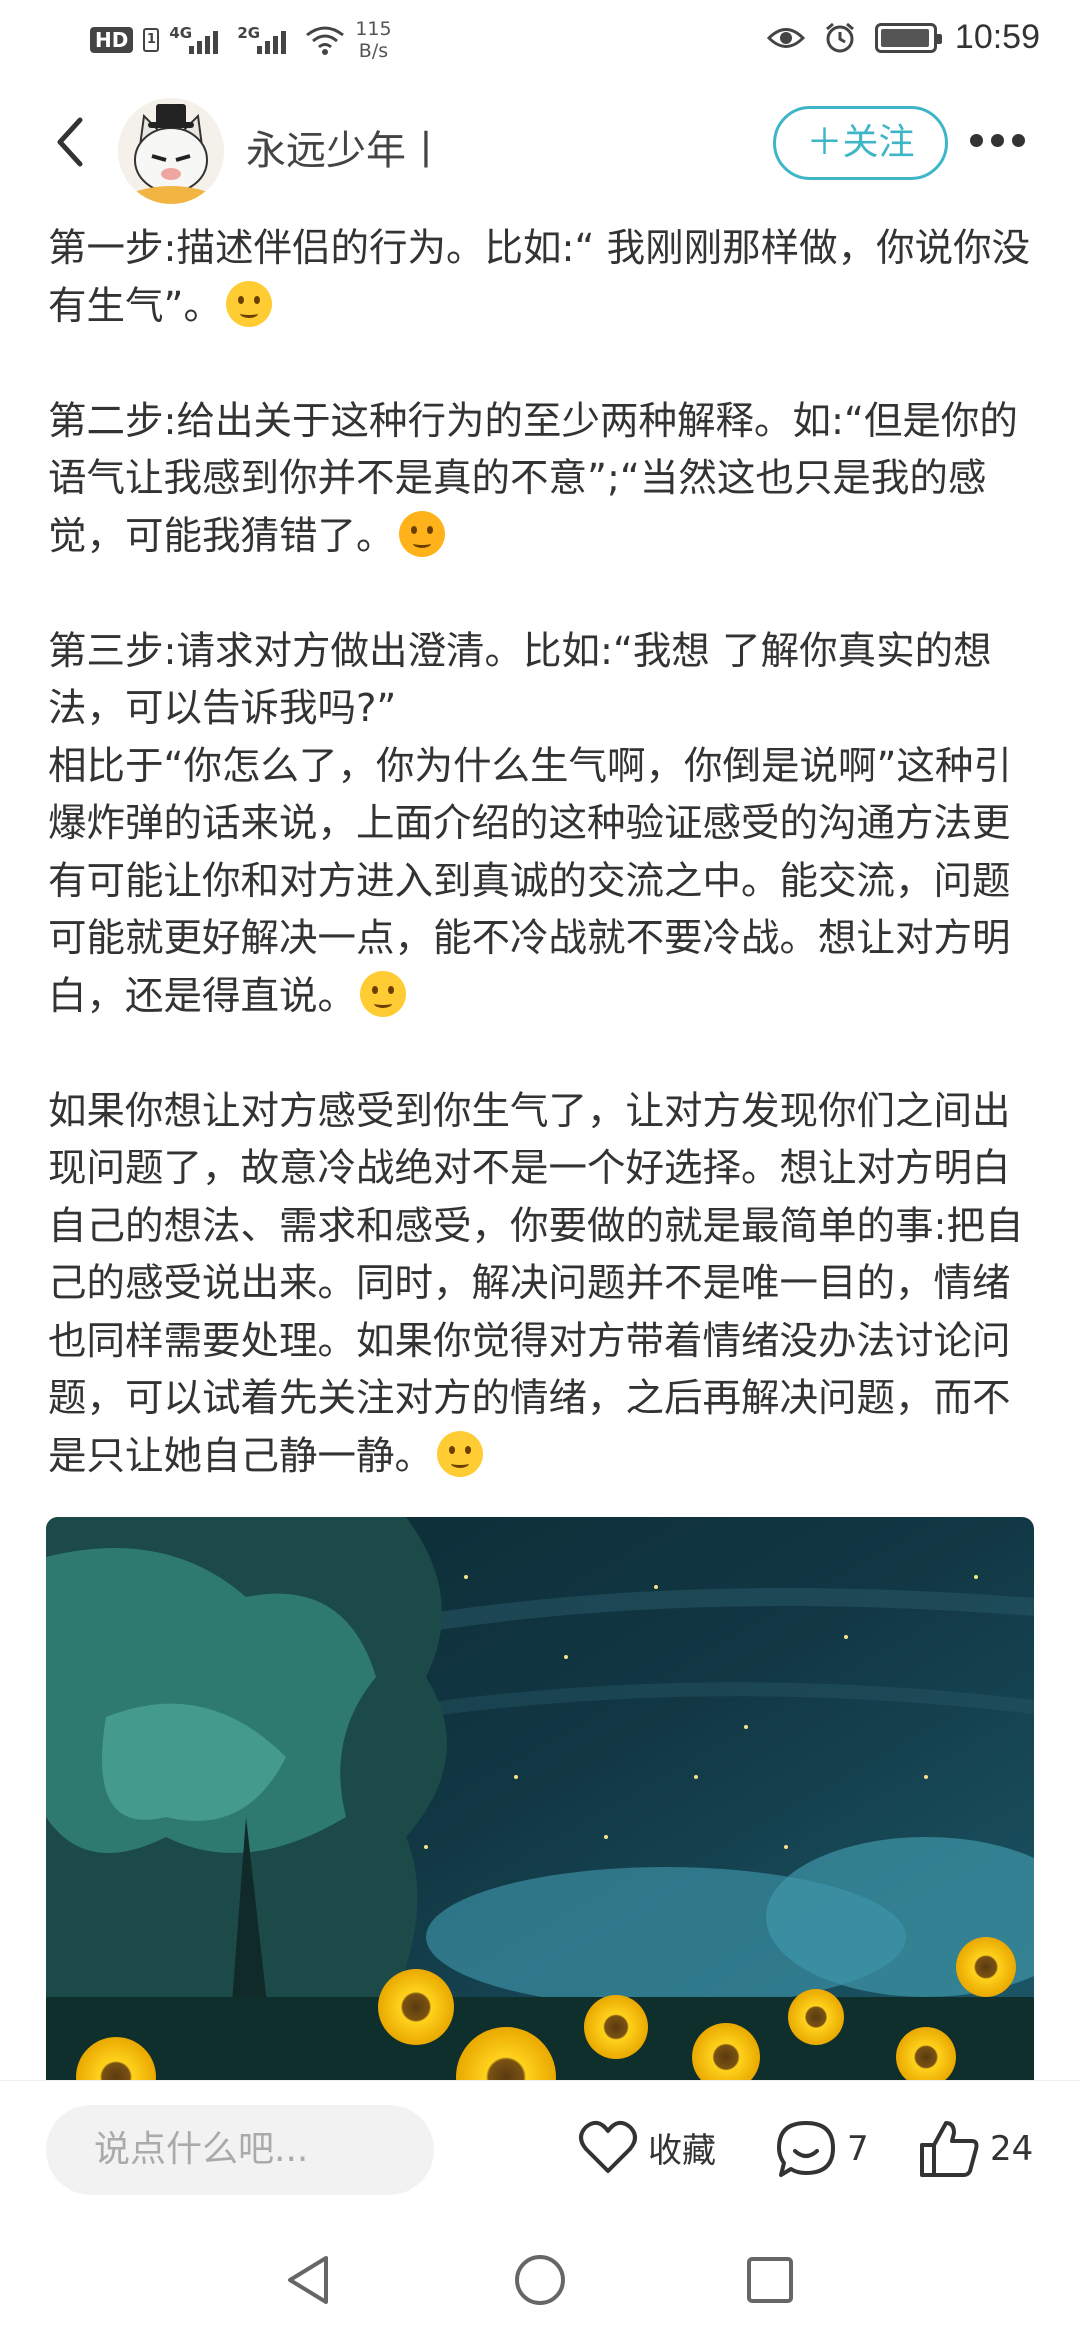 The width and height of the screenshot is (1080, 2340). I want to click on thumbs-up-icon, so click(949, 2149).